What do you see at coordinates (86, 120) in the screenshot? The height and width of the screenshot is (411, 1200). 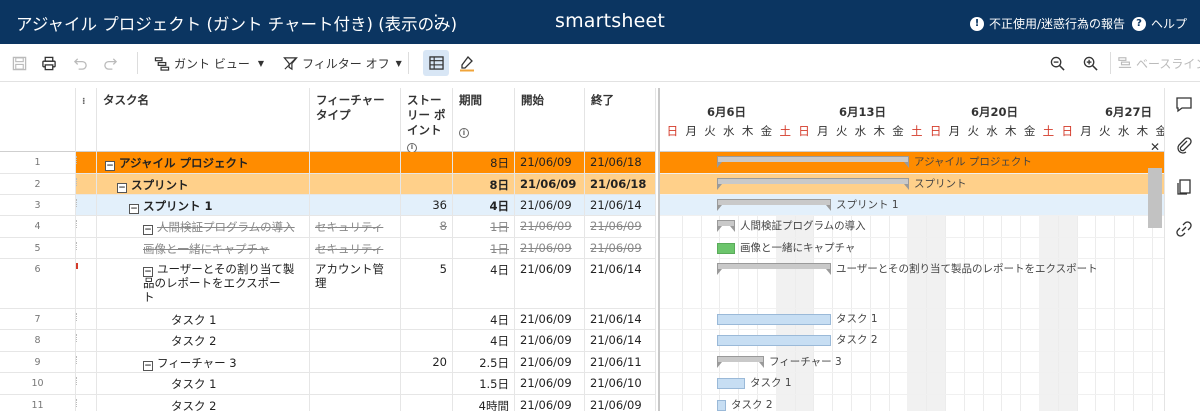 I see `row-actions-header: ⁝` at bounding box center [86, 120].